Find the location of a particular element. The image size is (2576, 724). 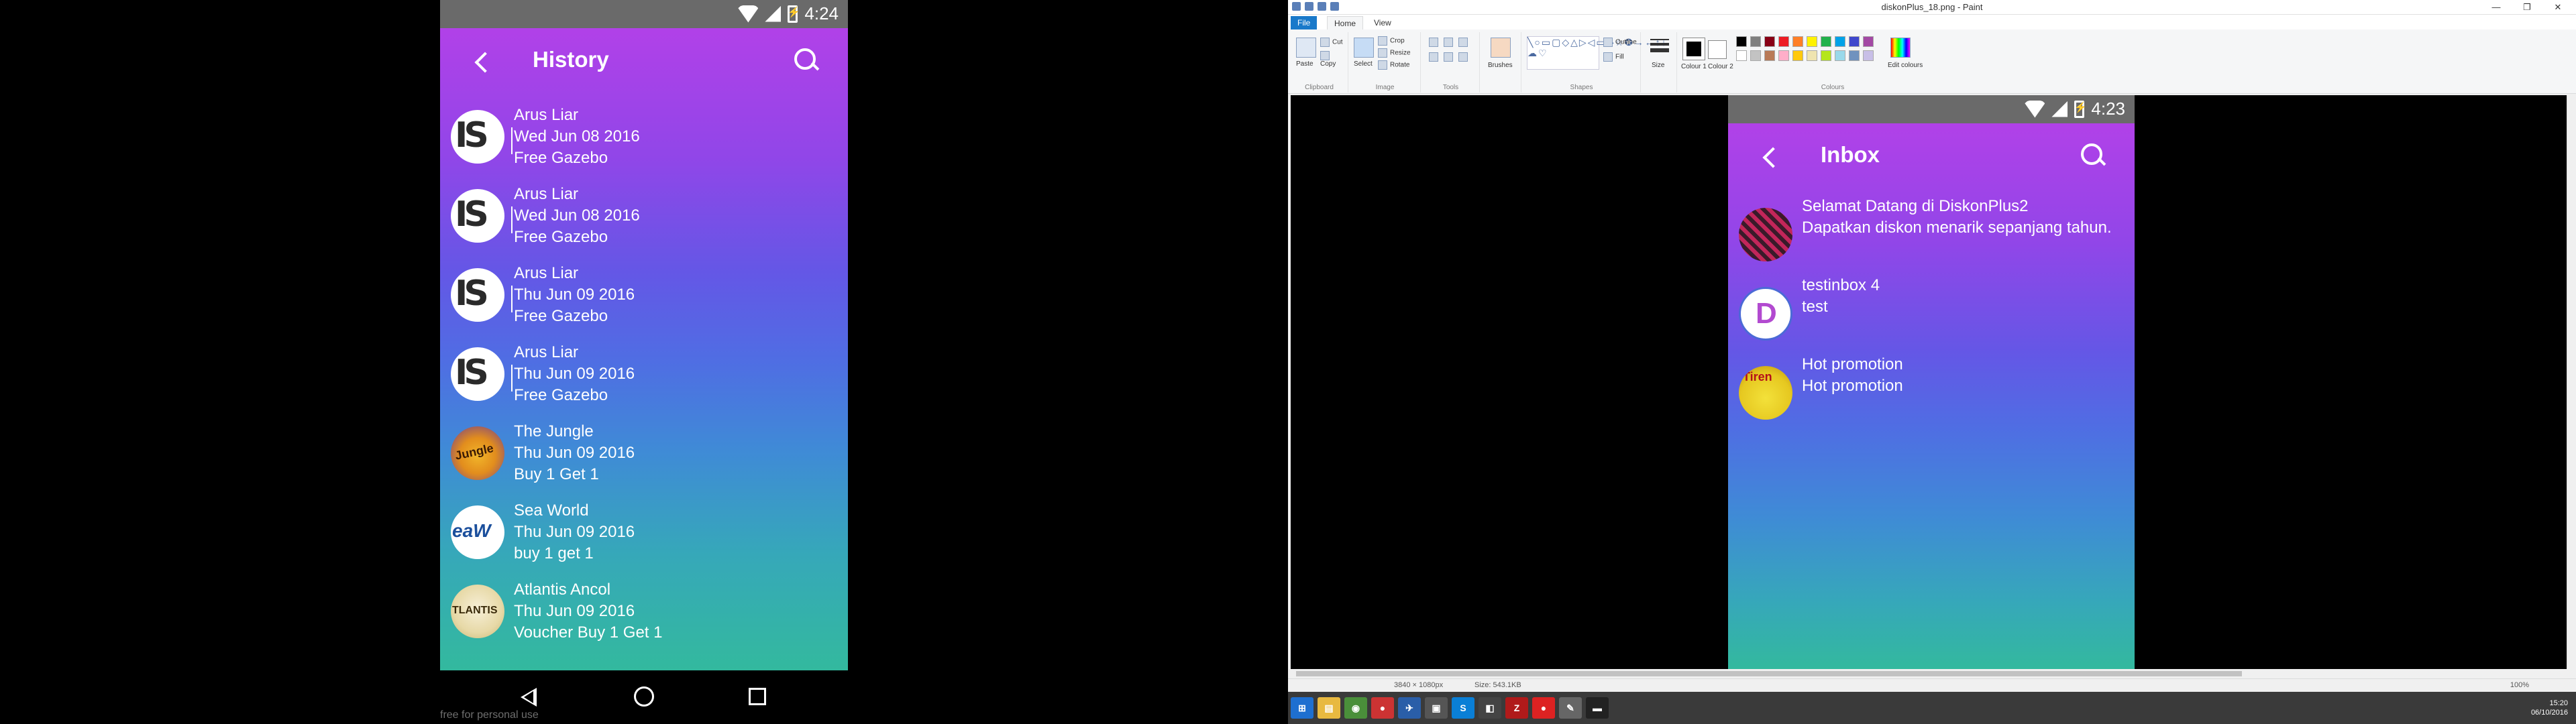

crop-button: Crop is located at coordinates (1391, 41).